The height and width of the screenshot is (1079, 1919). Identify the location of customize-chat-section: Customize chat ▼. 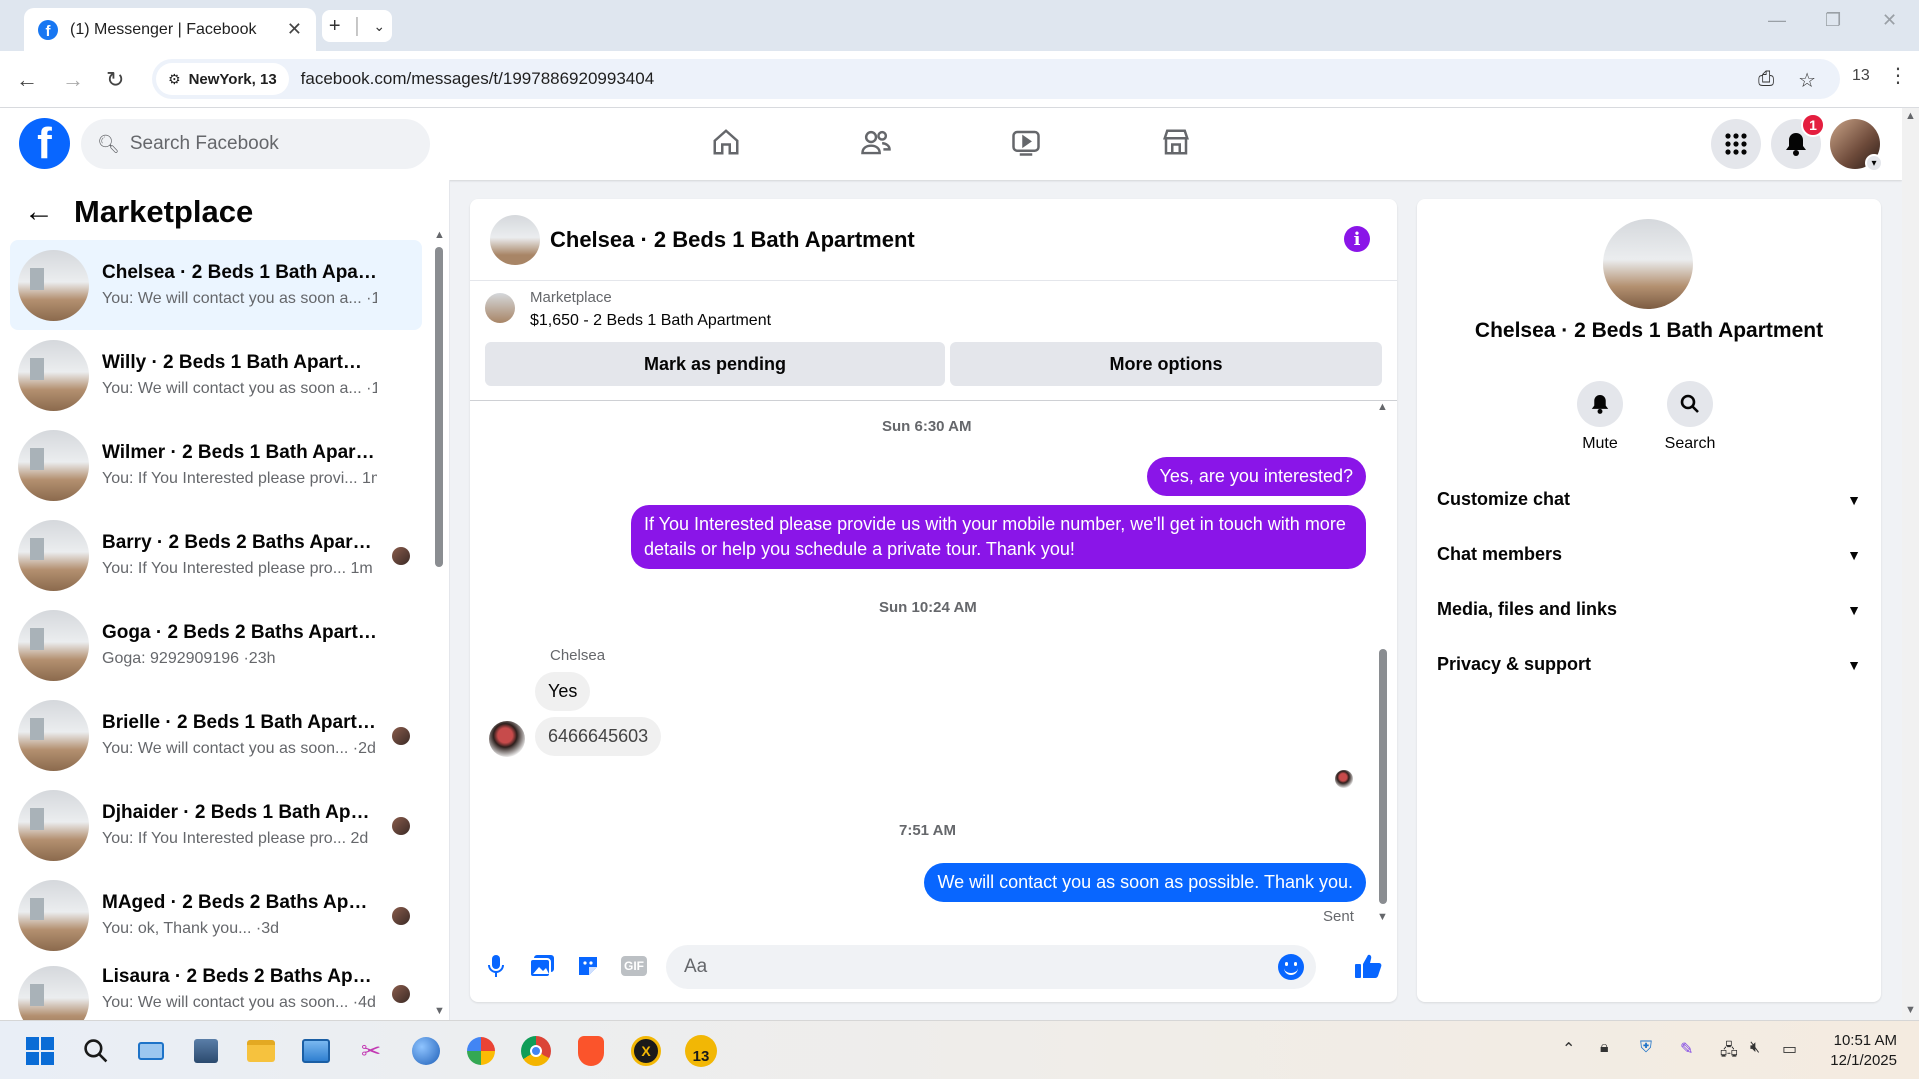
(1649, 499).